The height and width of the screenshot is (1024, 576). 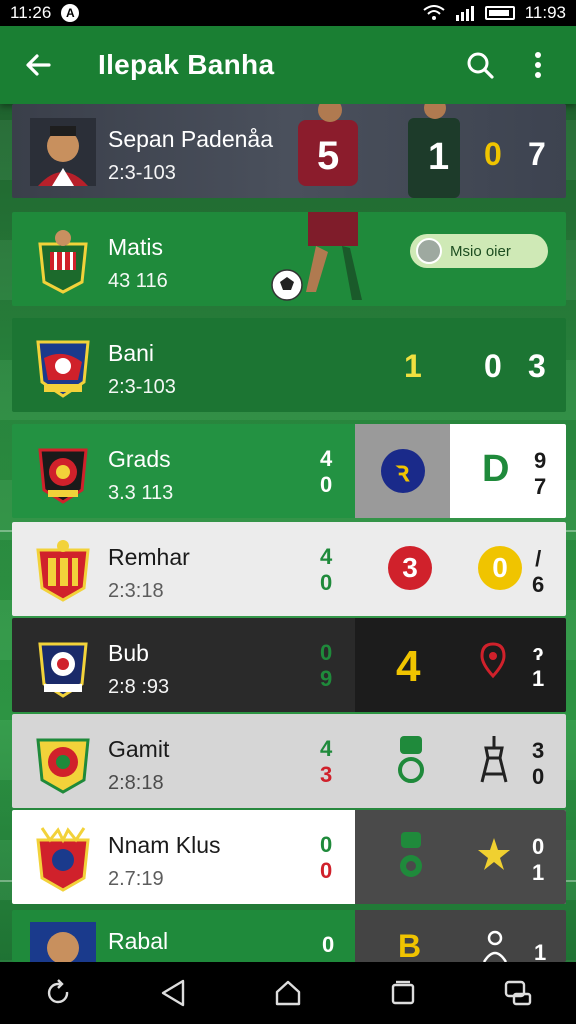 What do you see at coordinates (63, 942) in the screenshot?
I see `player-avatar` at bounding box center [63, 942].